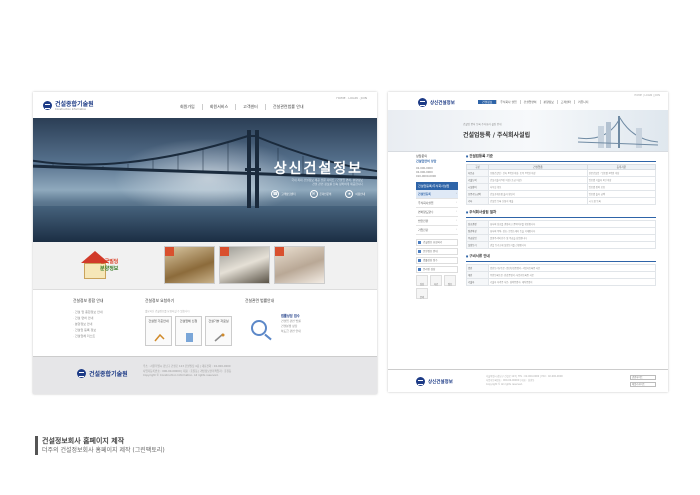 The height and width of the screenshot is (495, 700). I want to click on request-box: 건설업 기준안내, so click(158, 331).